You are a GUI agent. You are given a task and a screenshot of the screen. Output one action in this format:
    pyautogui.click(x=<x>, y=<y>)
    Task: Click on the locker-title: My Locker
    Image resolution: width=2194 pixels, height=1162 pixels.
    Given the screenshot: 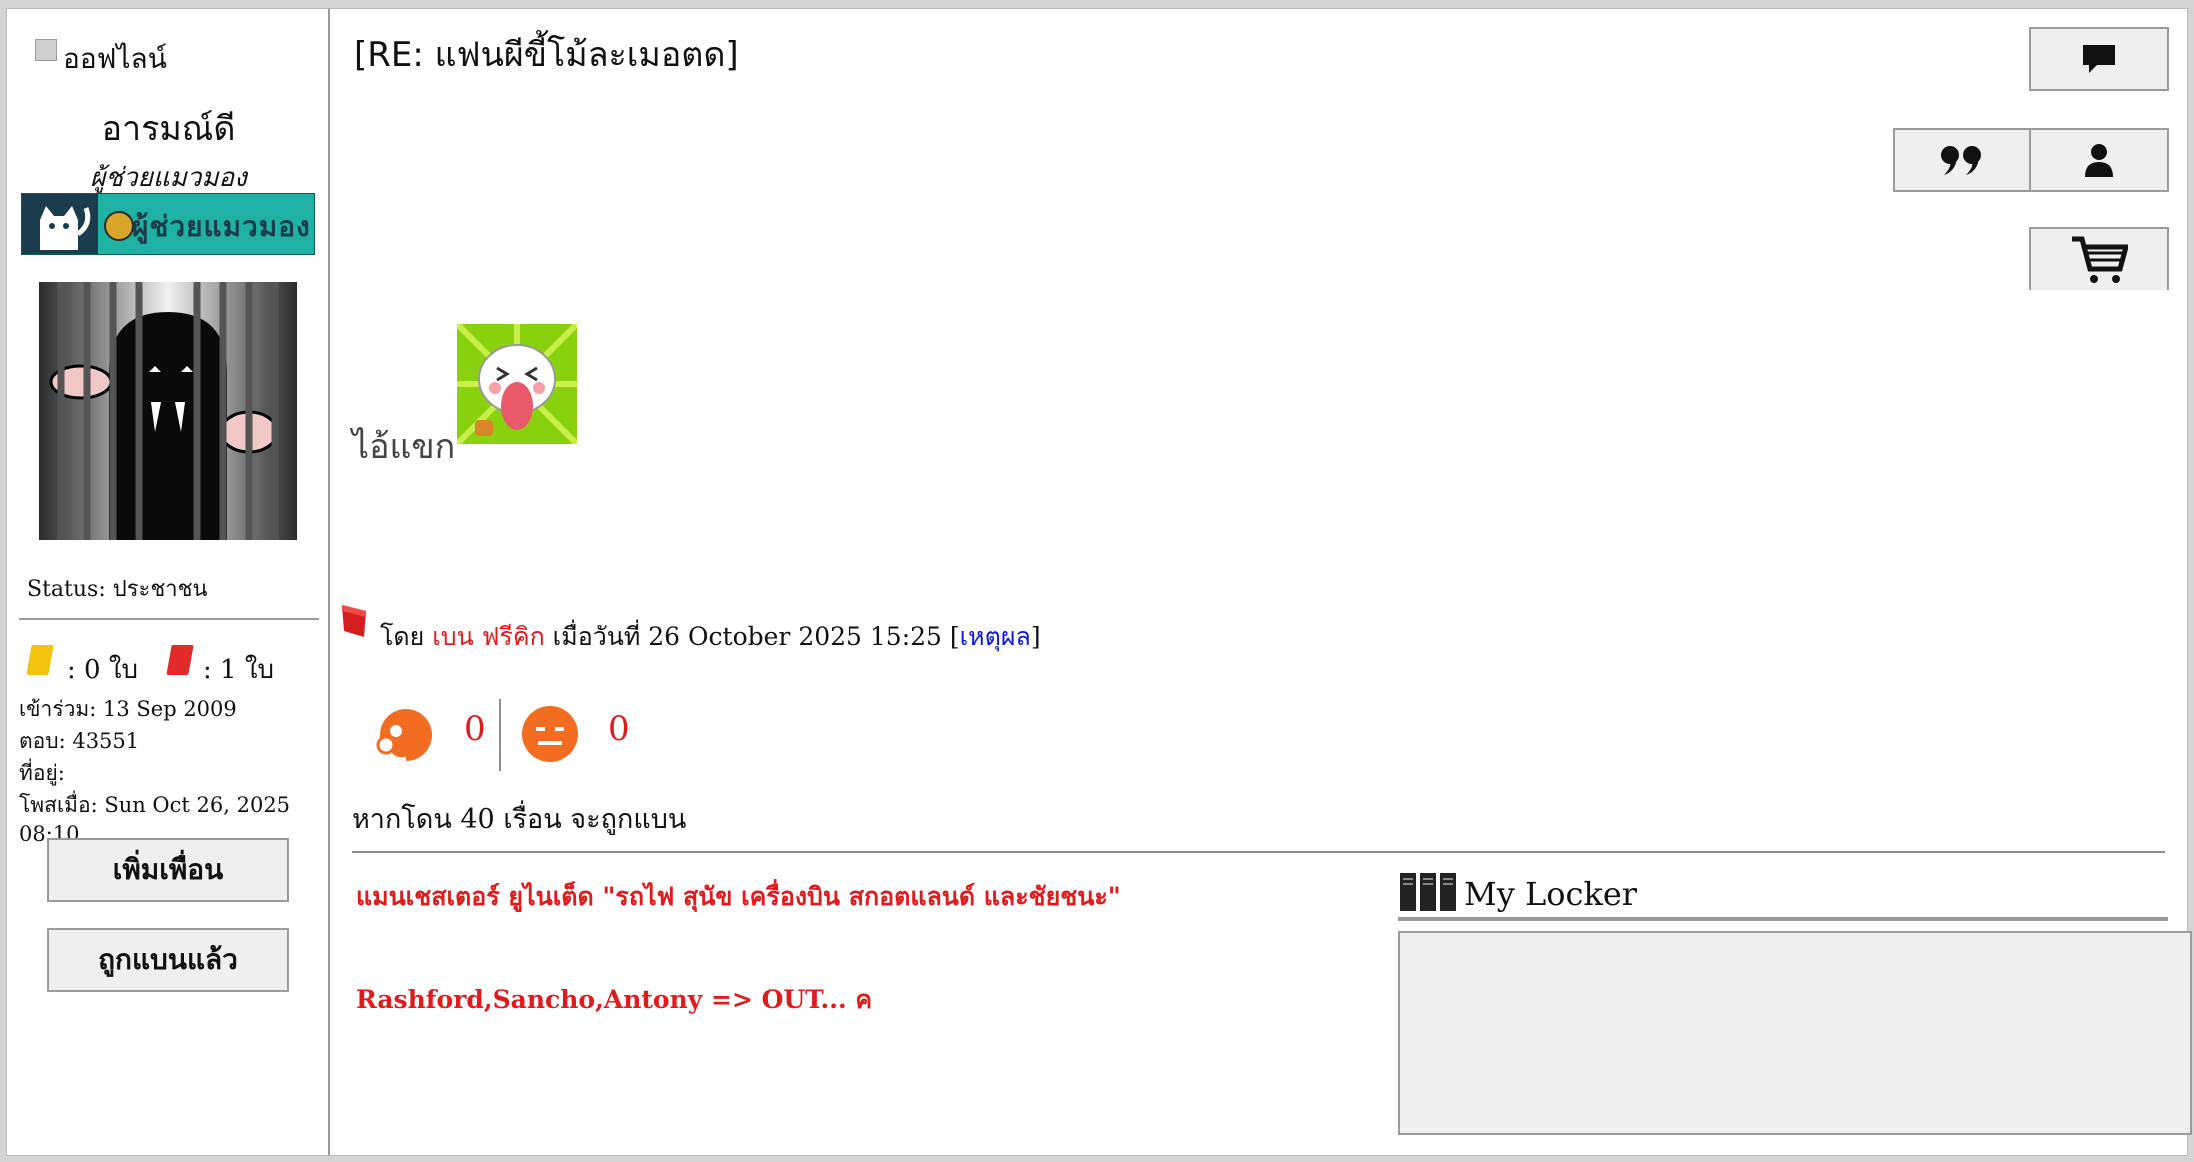 What is the action you would take?
    pyautogui.click(x=1551, y=894)
    